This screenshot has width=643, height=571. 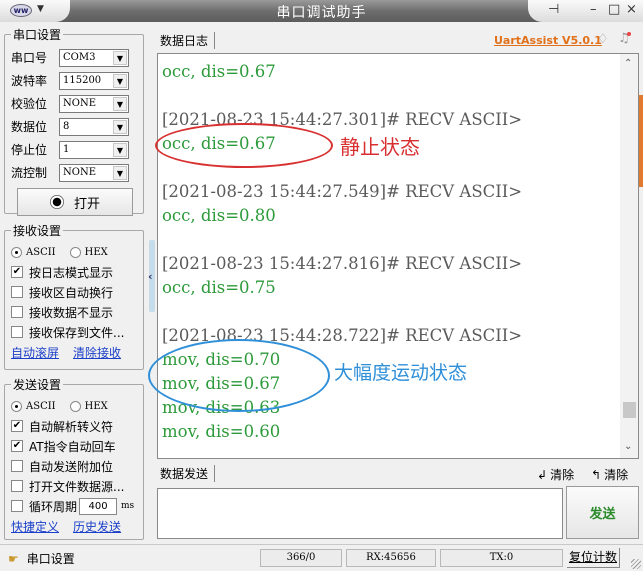 What do you see at coordinates (555, 474) in the screenshot?
I see `clear-rx-button: ↲ 清除` at bounding box center [555, 474].